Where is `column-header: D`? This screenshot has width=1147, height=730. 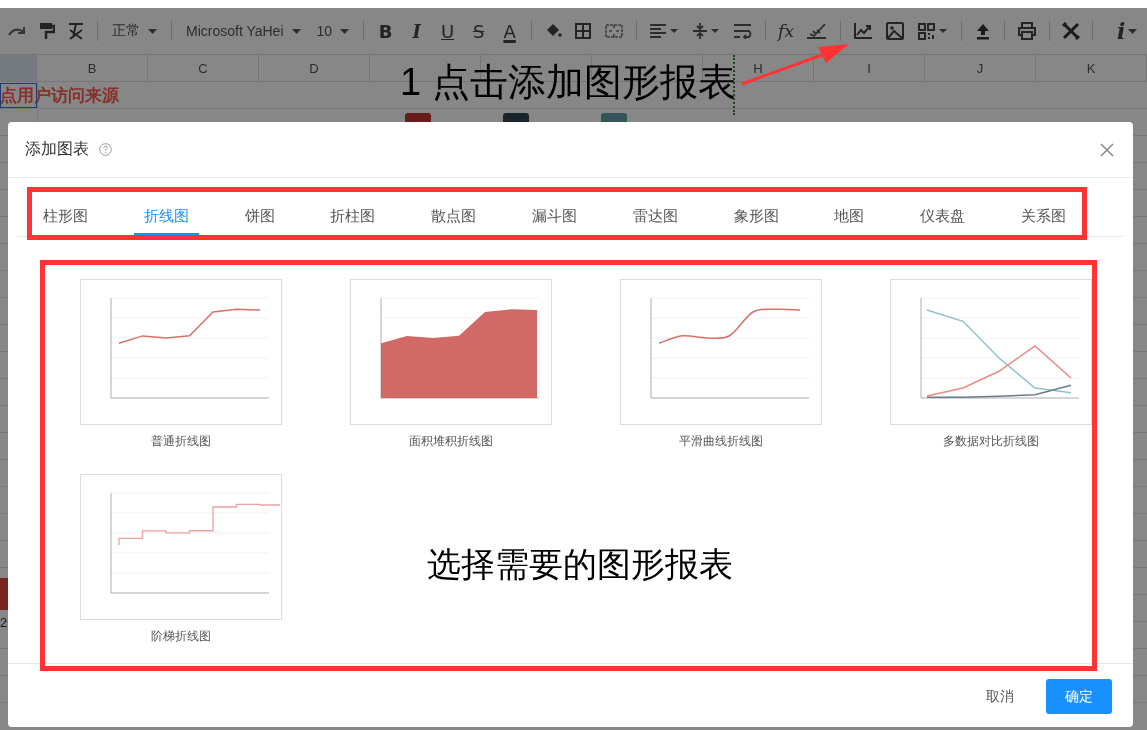 column-header: D is located at coordinates (314, 68).